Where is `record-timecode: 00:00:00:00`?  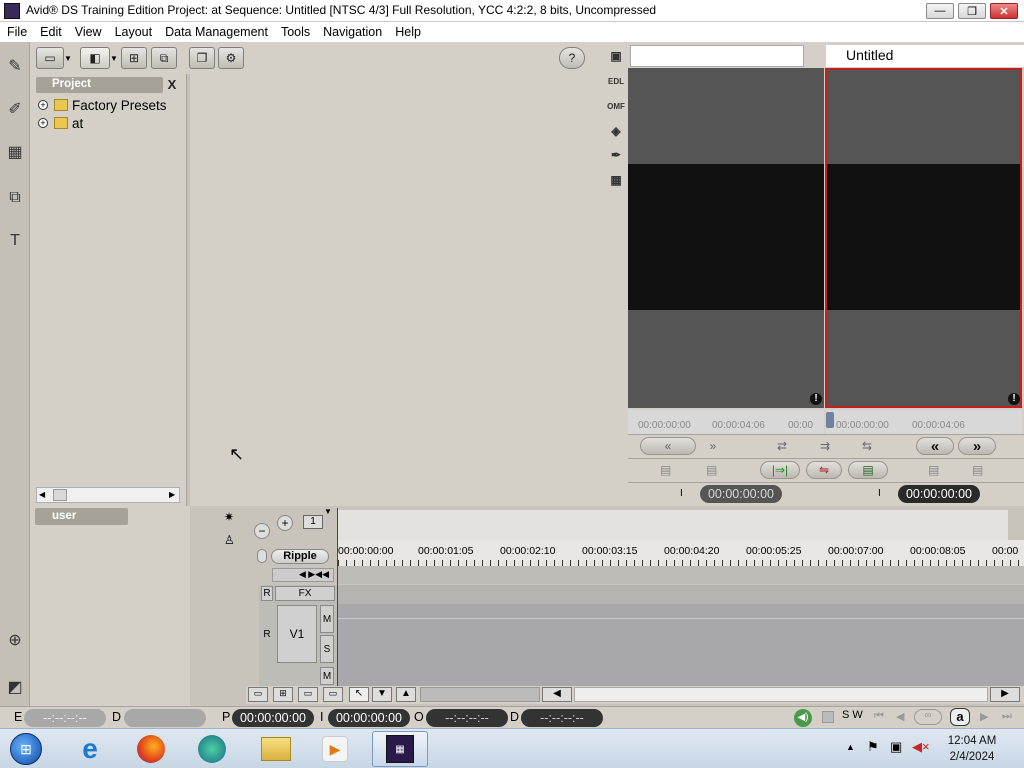
record-timecode: 00:00:00:00 is located at coordinates (939, 494).